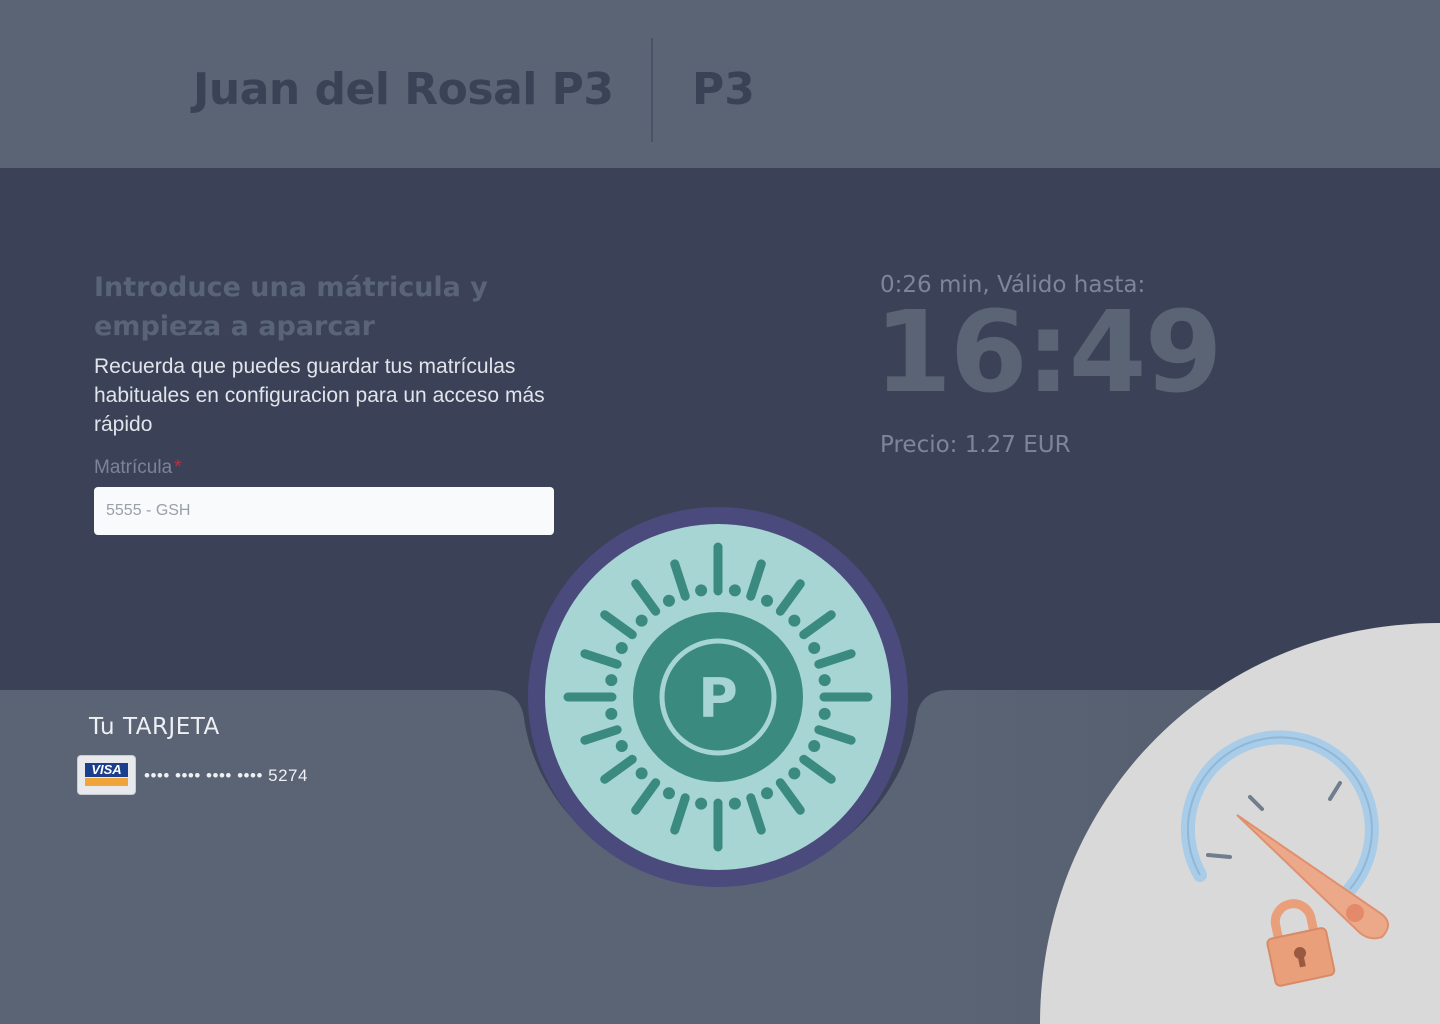 The width and height of the screenshot is (1440, 1024). What do you see at coordinates (106, 770) in the screenshot?
I see `card-brand: VISA` at bounding box center [106, 770].